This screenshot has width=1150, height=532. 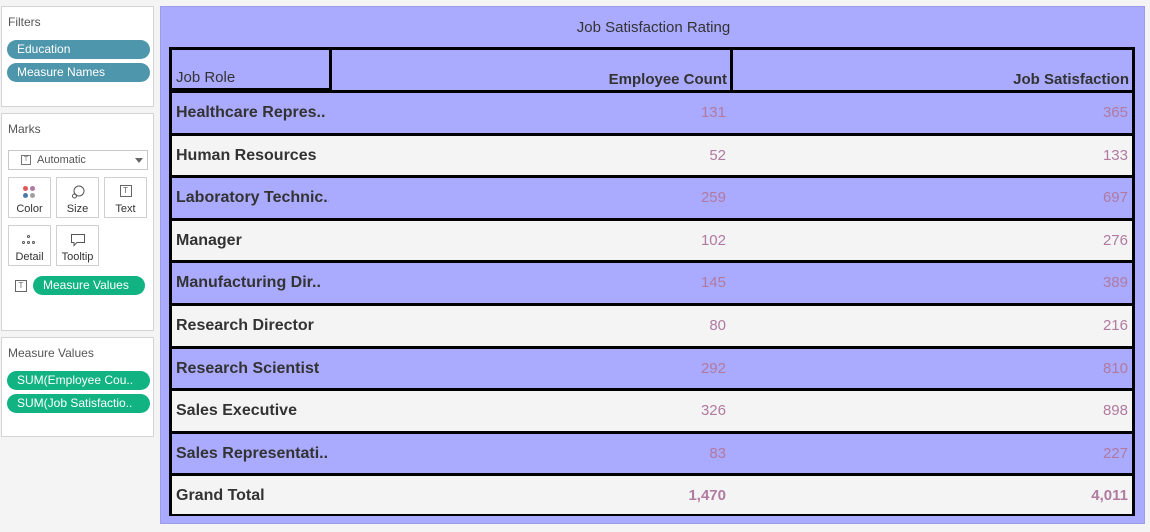 I want to click on table-cell: 810, so click(x=932, y=367).